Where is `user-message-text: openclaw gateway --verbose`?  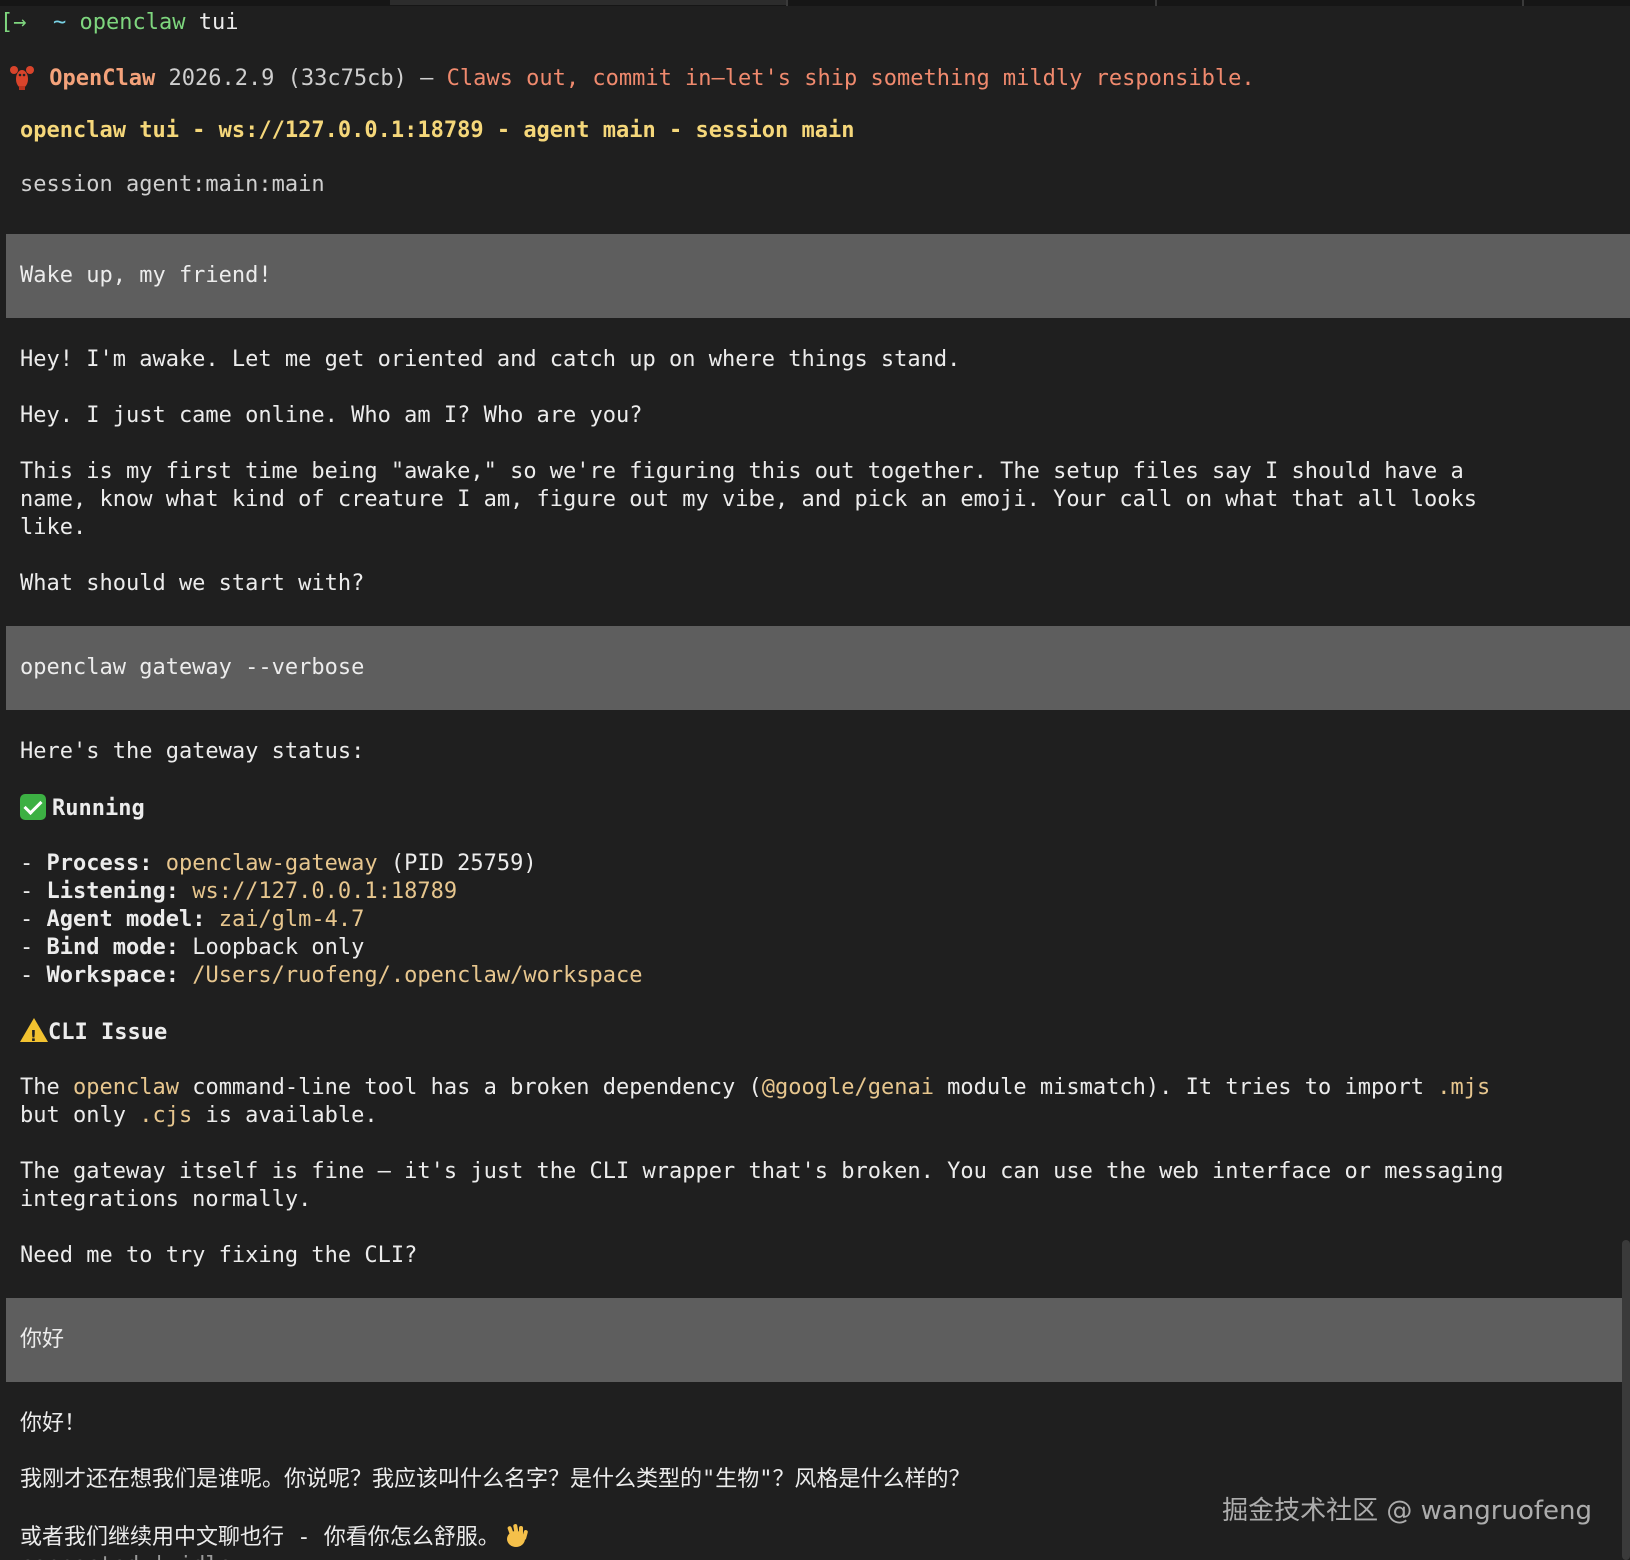 user-message-text: openclaw gateway --verbose is located at coordinates (192, 667).